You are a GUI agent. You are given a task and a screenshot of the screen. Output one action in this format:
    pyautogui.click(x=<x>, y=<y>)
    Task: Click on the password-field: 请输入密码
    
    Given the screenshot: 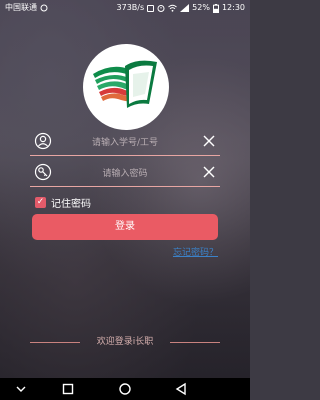 What is the action you would take?
    pyautogui.click(x=125, y=174)
    